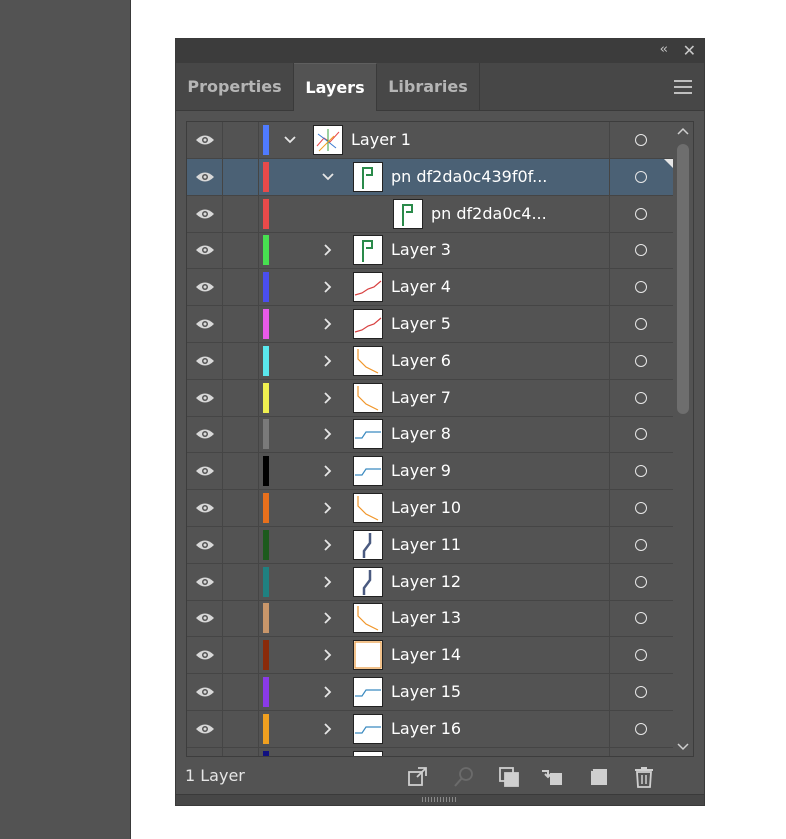  What do you see at coordinates (644, 777) in the screenshot?
I see `delete-icon` at bounding box center [644, 777].